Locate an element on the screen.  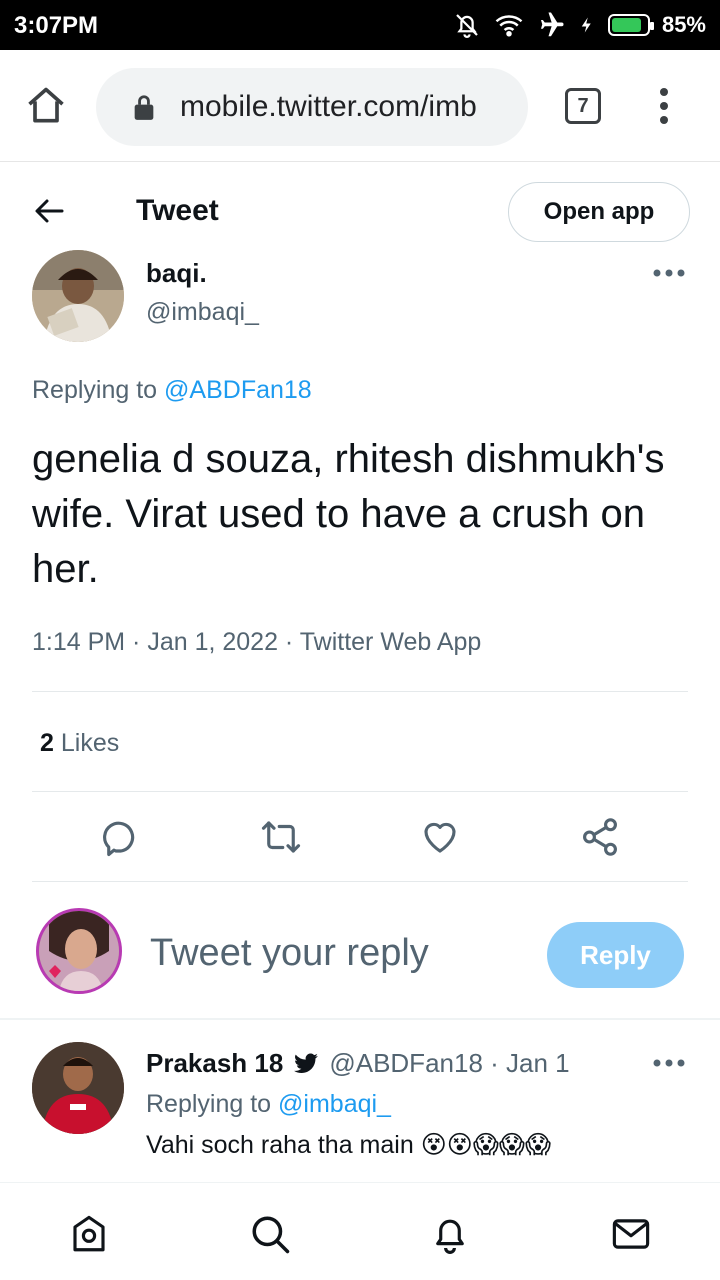
like-icon is located at coordinates (440, 837).